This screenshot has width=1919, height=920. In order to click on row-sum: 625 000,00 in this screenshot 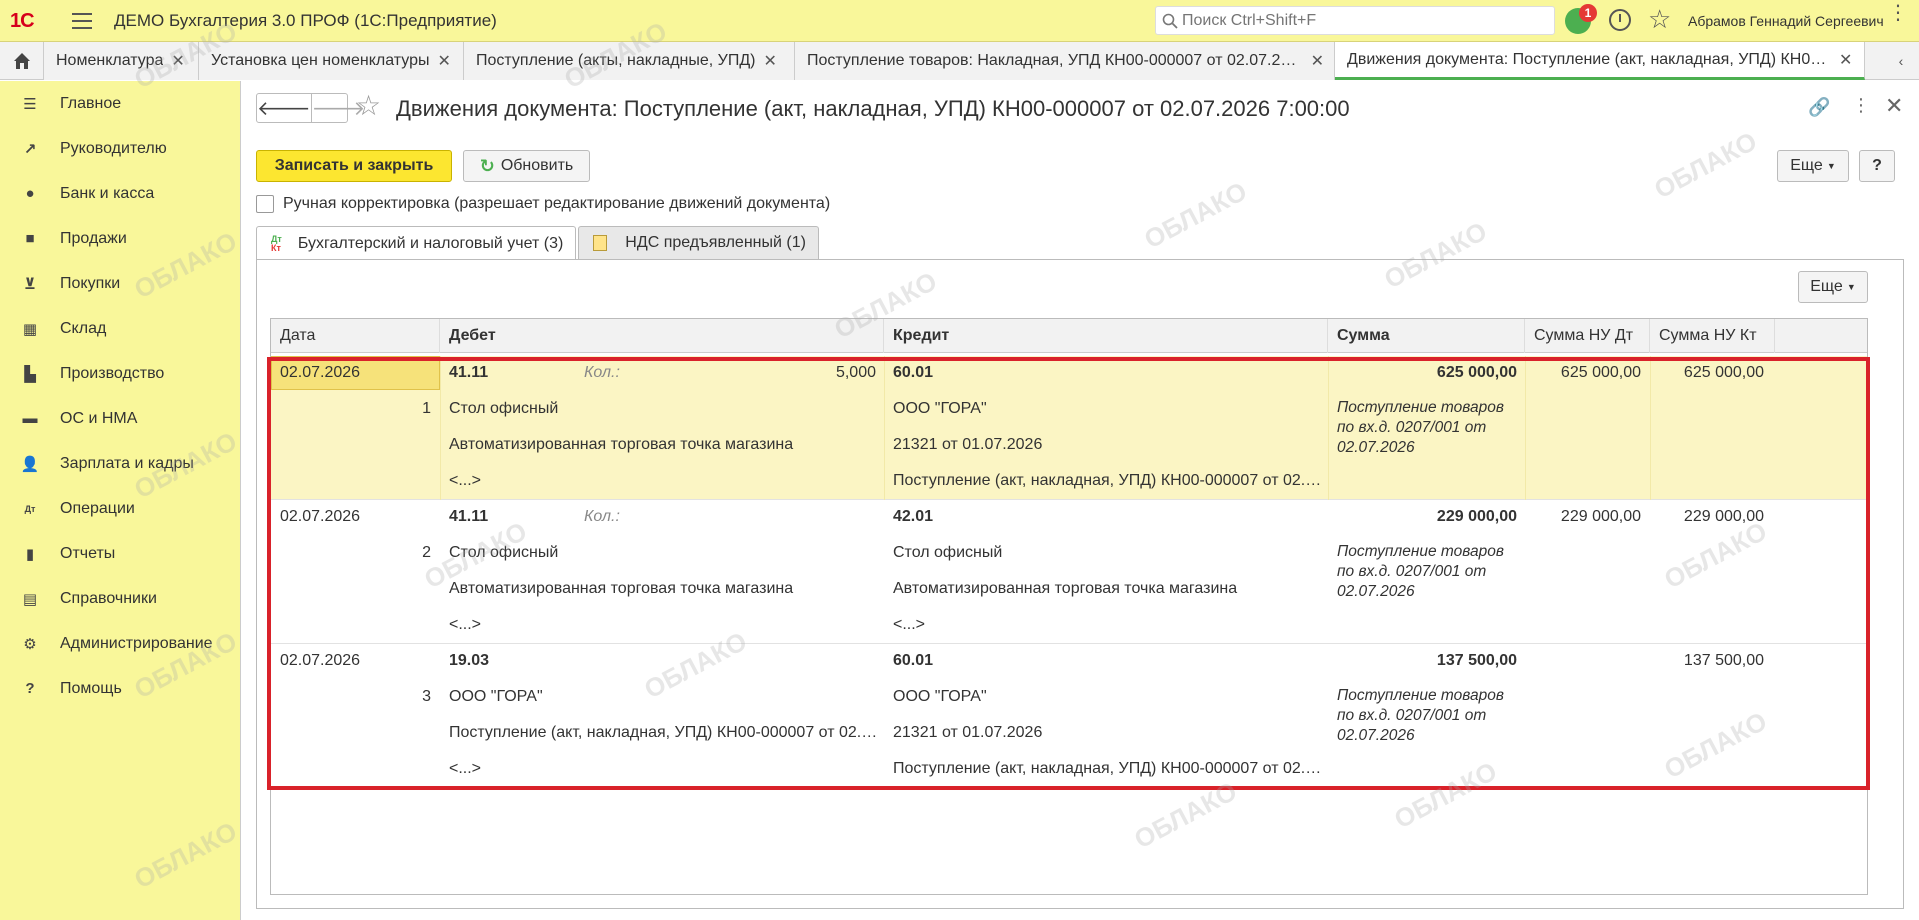, I will do `click(1425, 373)`.